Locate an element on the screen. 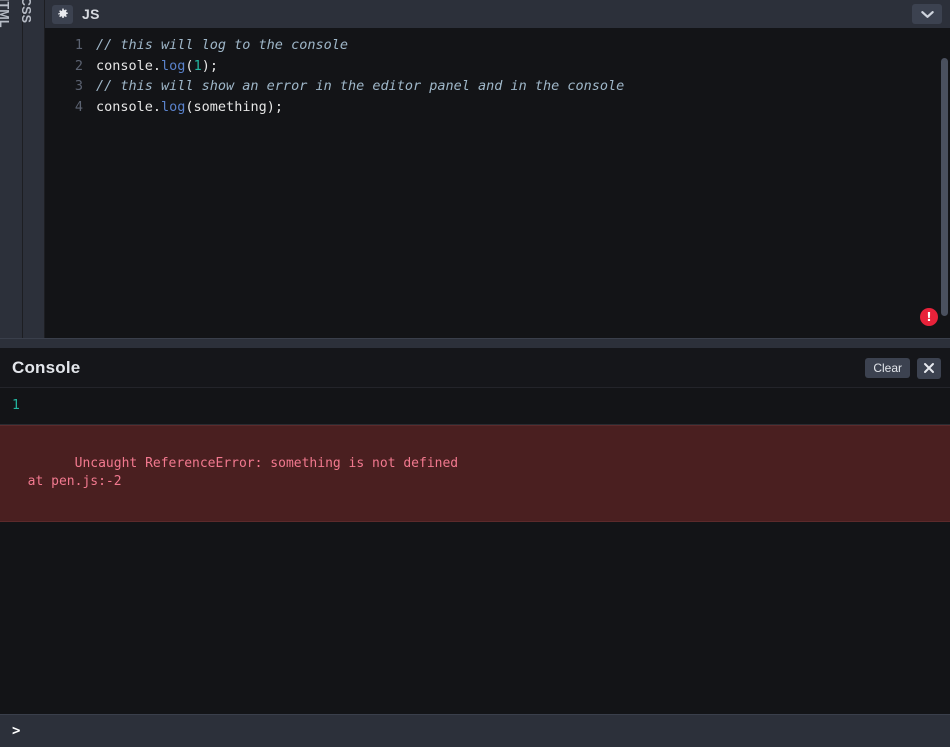  gear-icon is located at coordinates (62, 14).